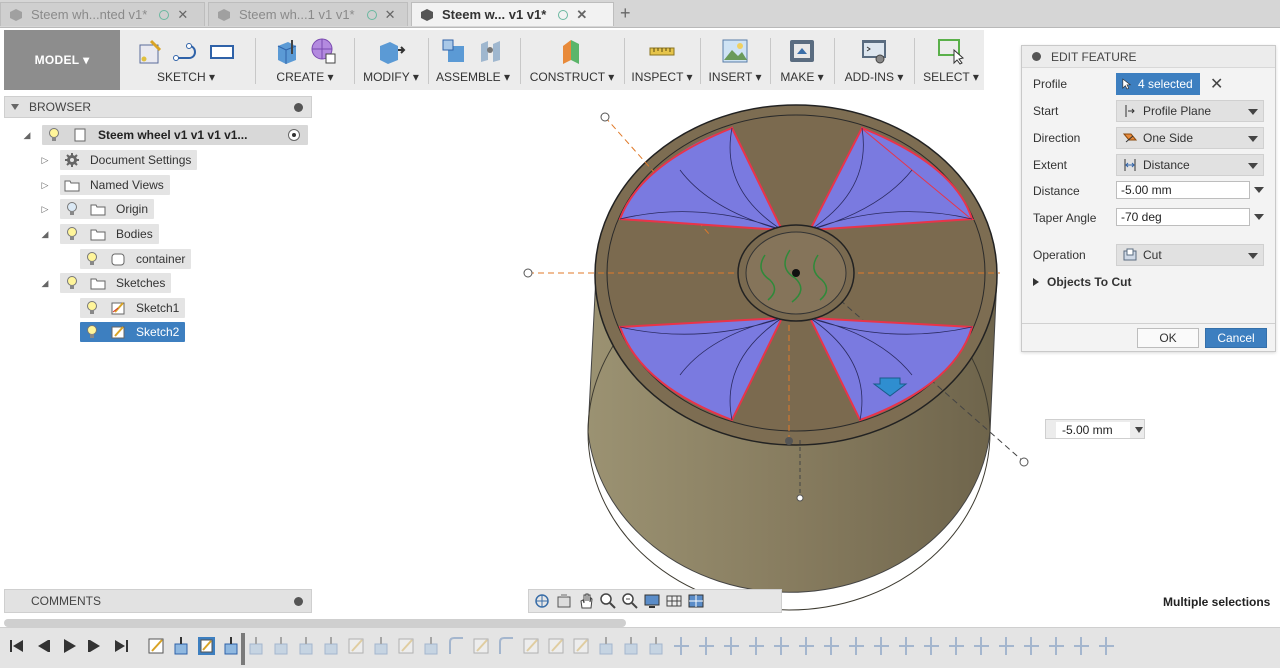 Image resolution: width=1280 pixels, height=668 pixels. I want to click on workspace-switcher: MODEL ▾, so click(62, 60).